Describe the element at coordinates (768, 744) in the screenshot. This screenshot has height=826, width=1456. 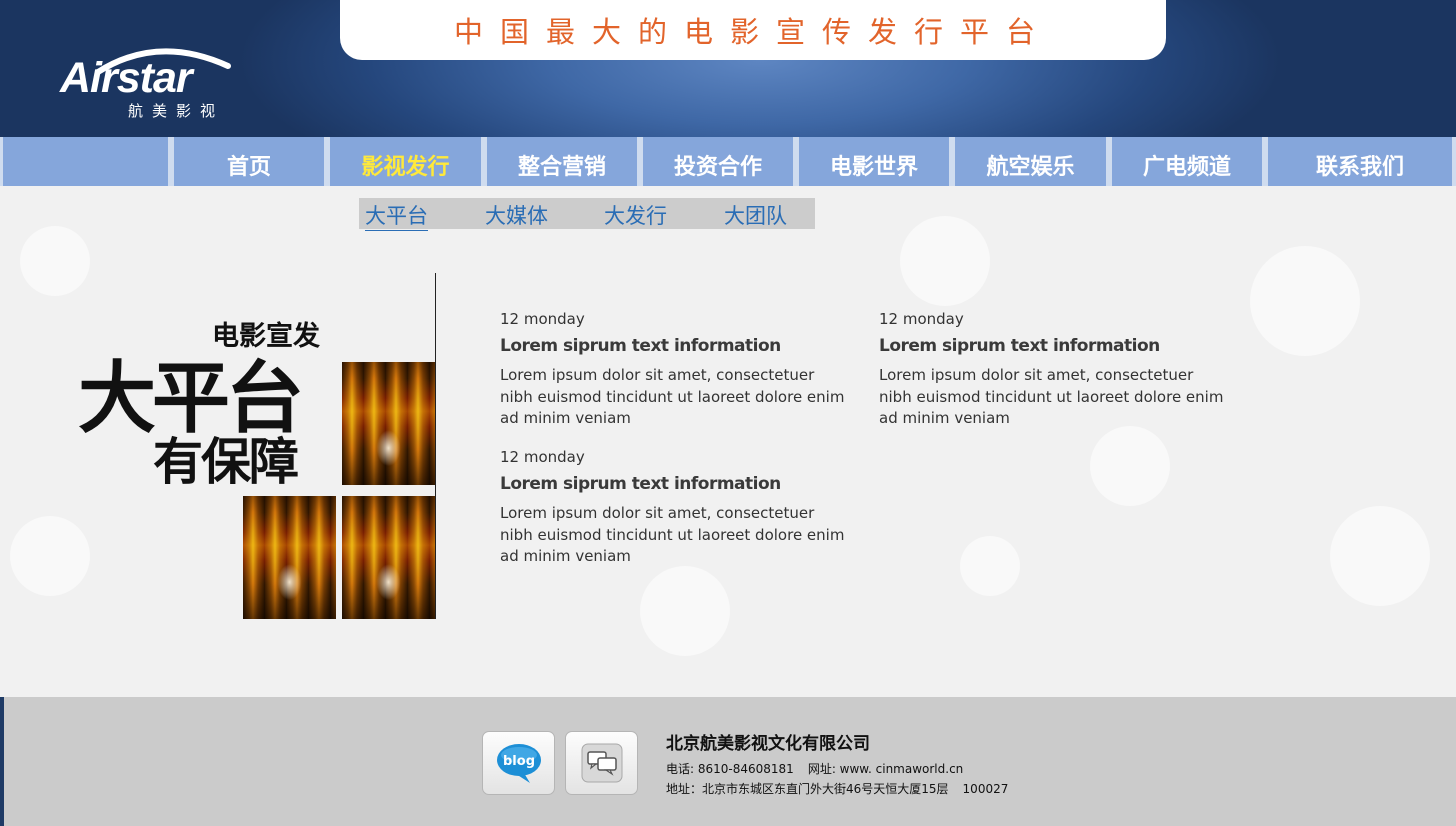
I see `company-name: 北京航美影视文化有限公司` at that location.